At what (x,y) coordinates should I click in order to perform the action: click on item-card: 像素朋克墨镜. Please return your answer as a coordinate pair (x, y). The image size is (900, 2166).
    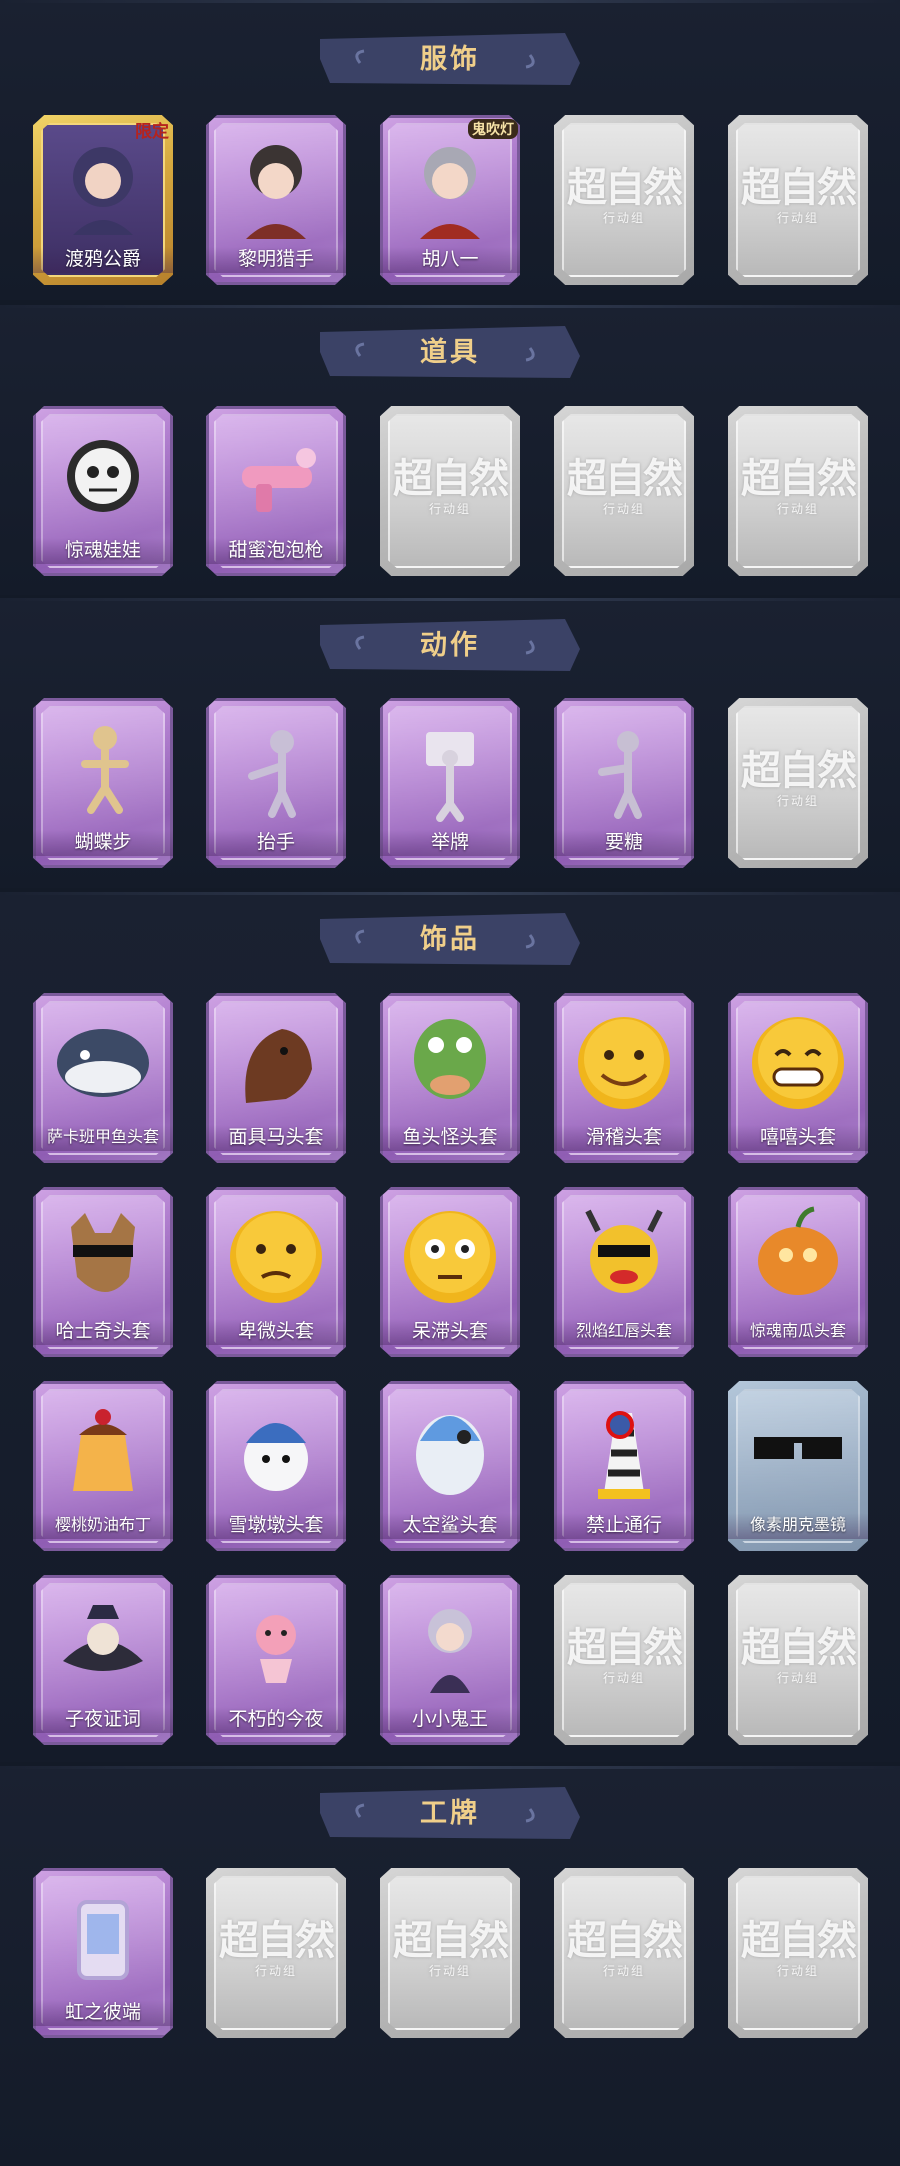
    Looking at the image, I should click on (798, 1466).